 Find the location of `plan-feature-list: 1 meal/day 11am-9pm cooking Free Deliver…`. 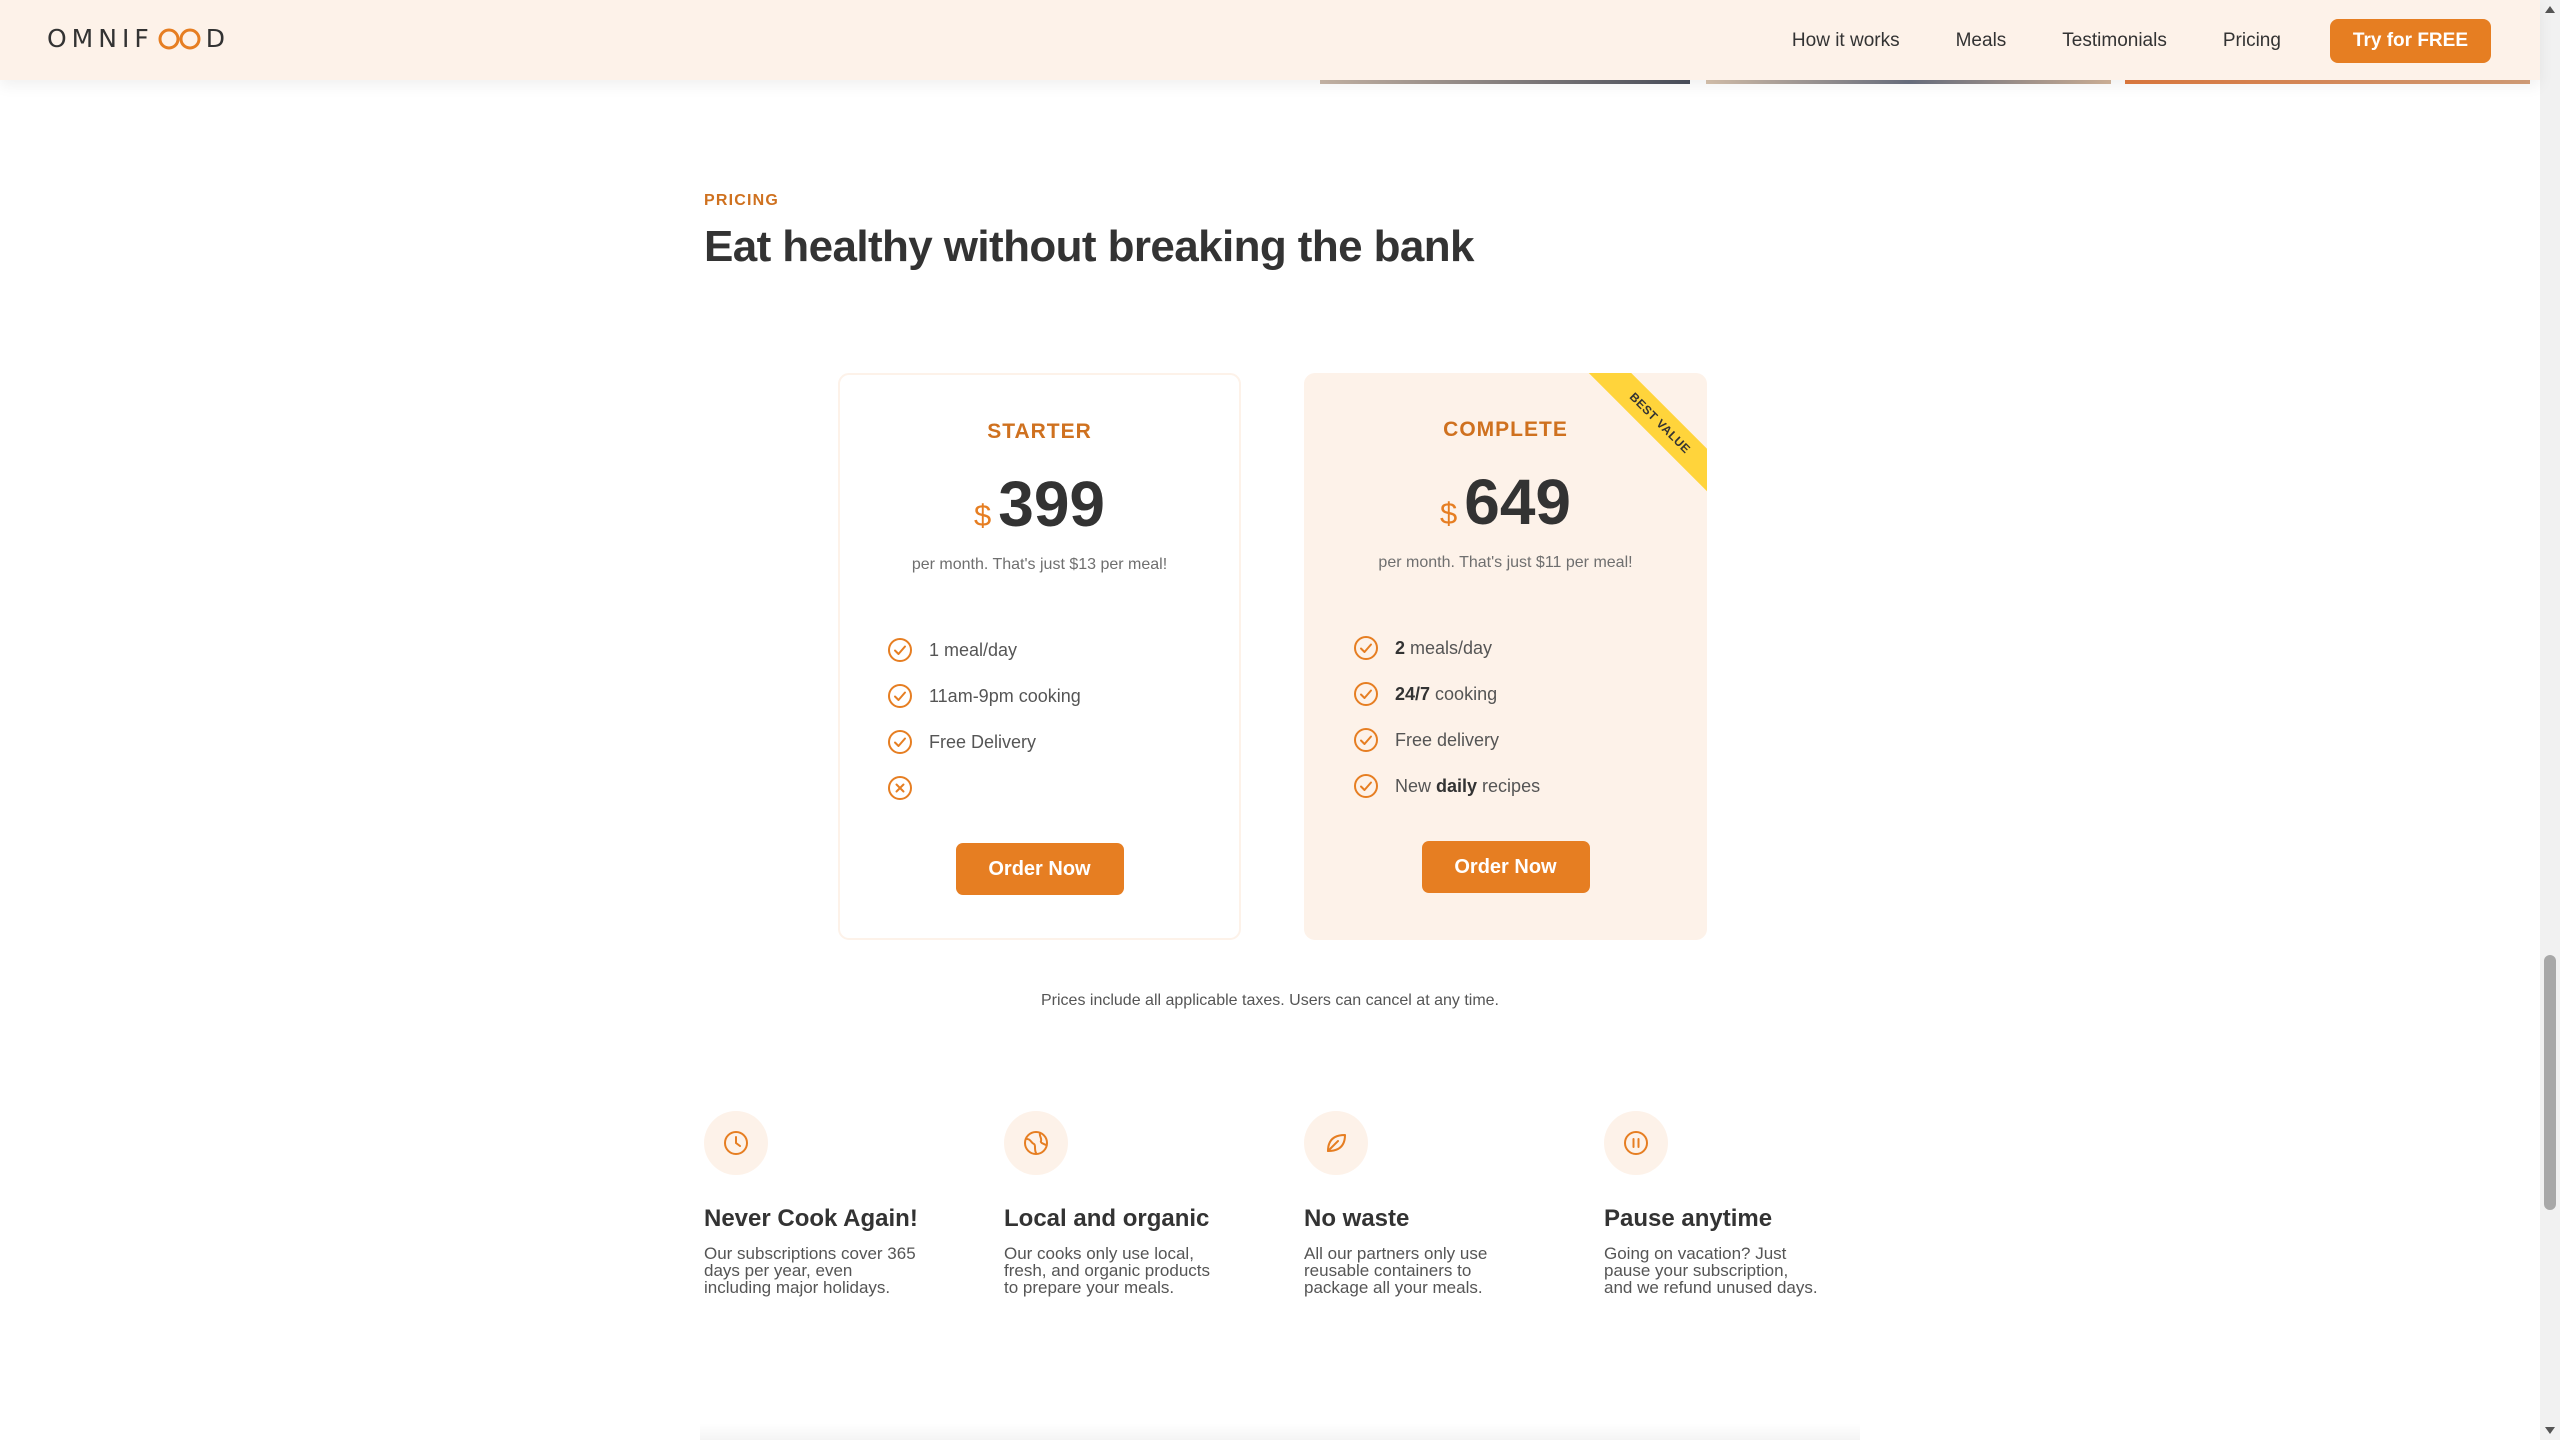

plan-feature-list: 1 meal/day 11am-9pm cooking Free Deliver… is located at coordinates (983, 719).